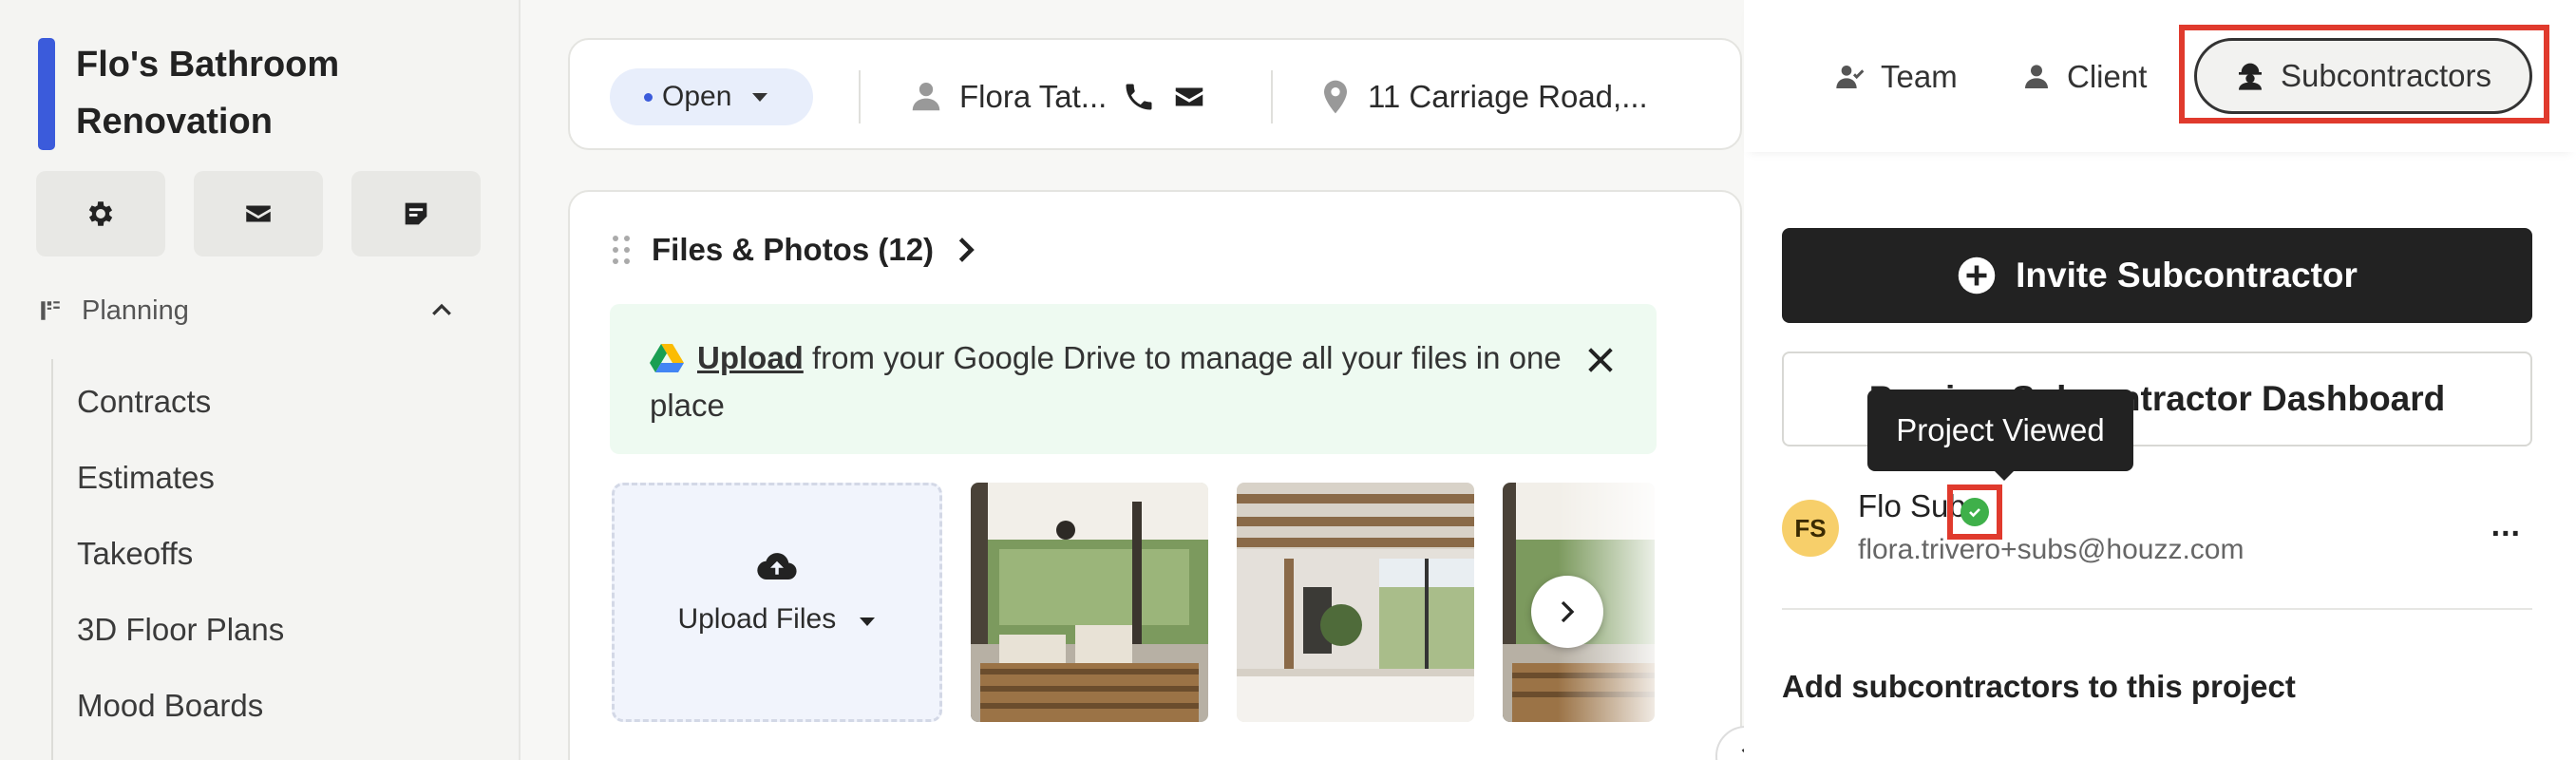 The image size is (2576, 760). Describe the element at coordinates (1977, 275) in the screenshot. I see `plus-circle-icon` at that location.